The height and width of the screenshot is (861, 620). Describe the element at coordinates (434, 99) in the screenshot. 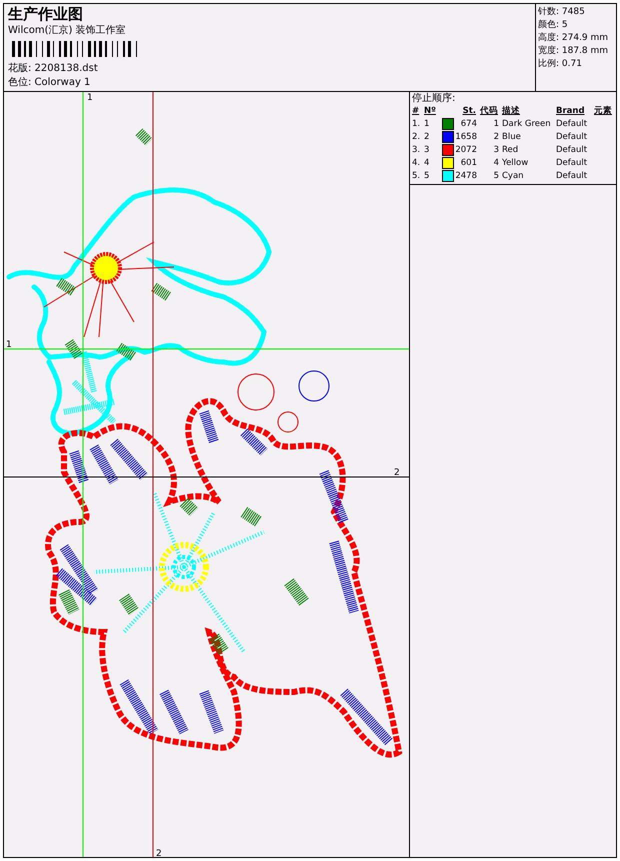

I see `table-title: 停止顺序:` at that location.